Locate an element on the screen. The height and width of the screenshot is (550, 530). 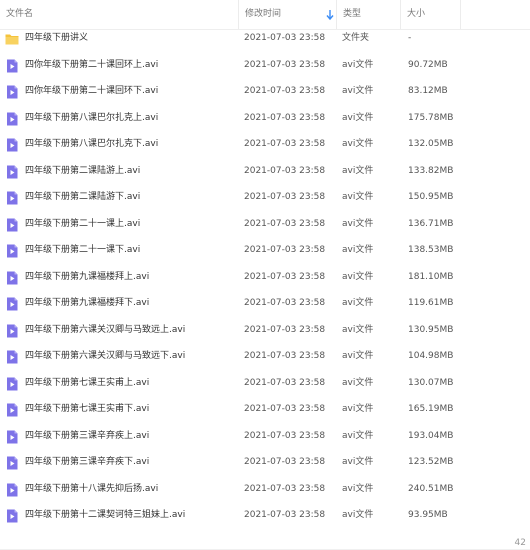
file-name: 四年级下册第二课陆游下.avi is located at coordinates (82, 197).